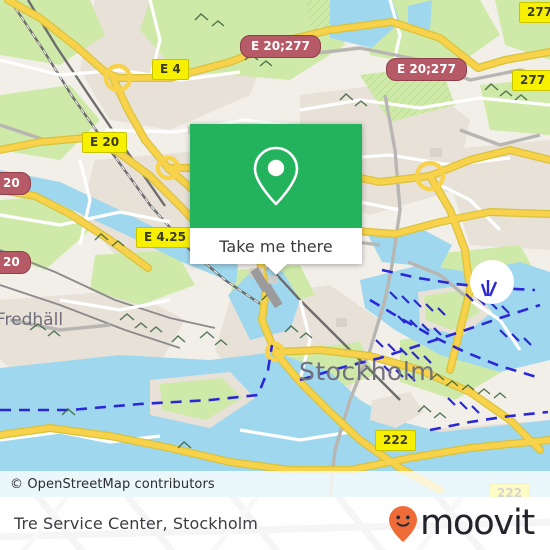  What do you see at coordinates (275, 523) in the screenshot?
I see `result-footer: Tre Service Center, Stockholm moovit` at bounding box center [275, 523].